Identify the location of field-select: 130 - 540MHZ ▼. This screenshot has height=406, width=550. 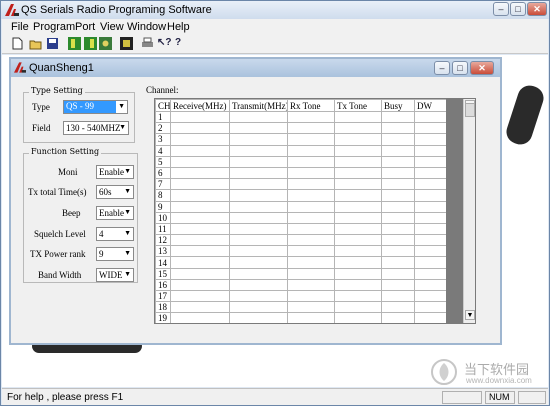
(96, 128).